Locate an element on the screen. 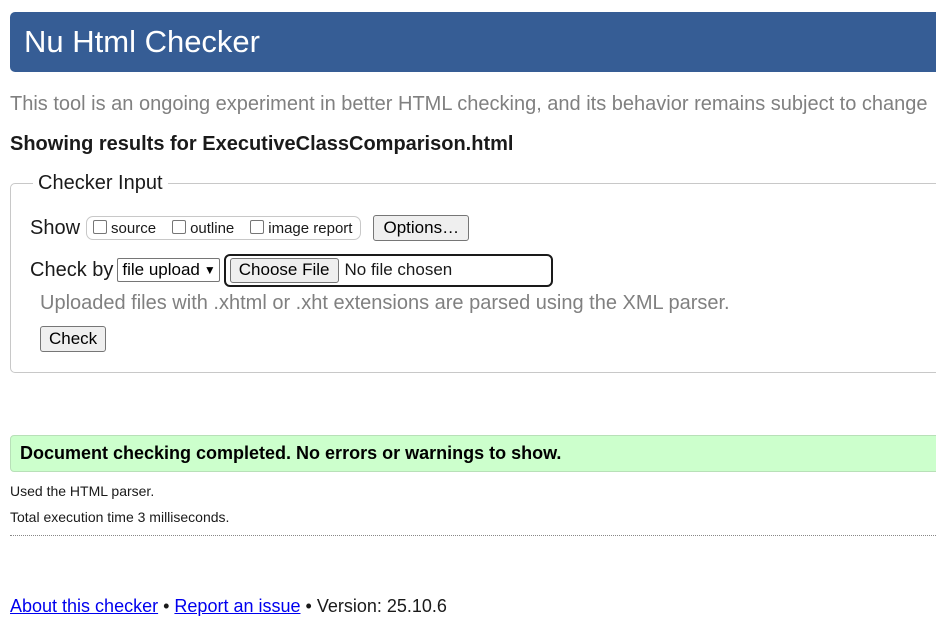 This screenshot has width=936, height=631. show-source-option: source is located at coordinates (125, 228).